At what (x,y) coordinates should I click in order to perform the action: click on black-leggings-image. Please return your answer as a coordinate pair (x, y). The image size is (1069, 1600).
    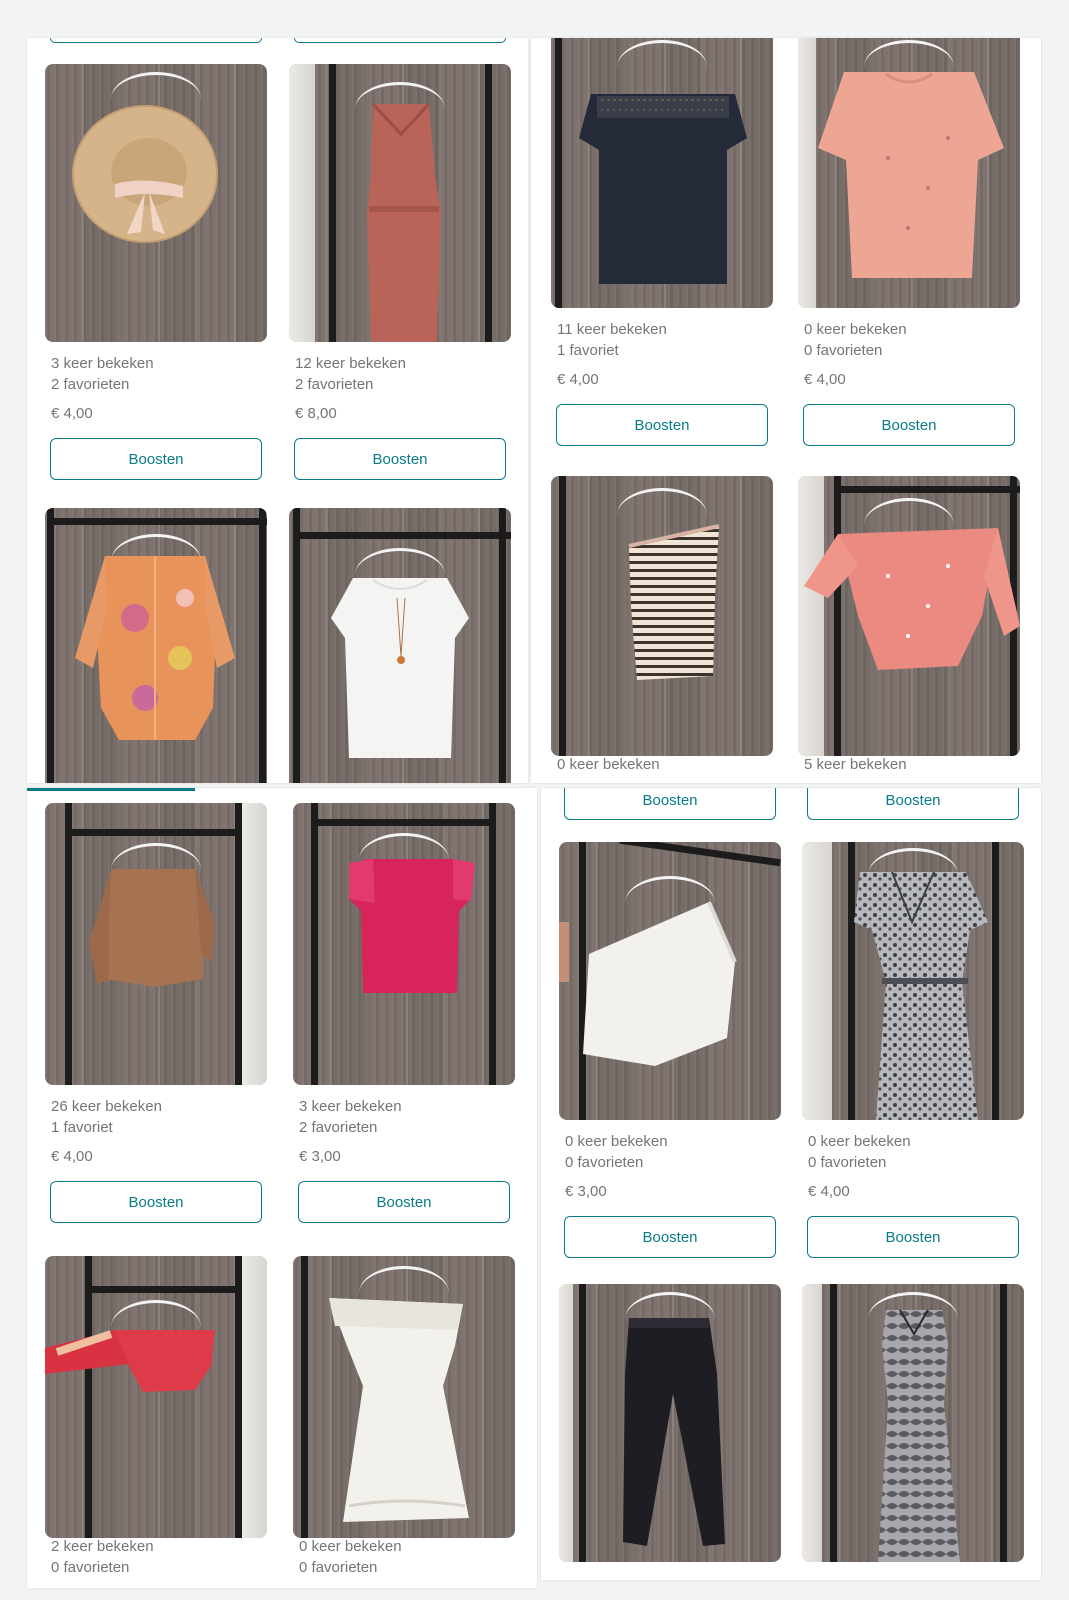
    Looking at the image, I should click on (674, 1432).